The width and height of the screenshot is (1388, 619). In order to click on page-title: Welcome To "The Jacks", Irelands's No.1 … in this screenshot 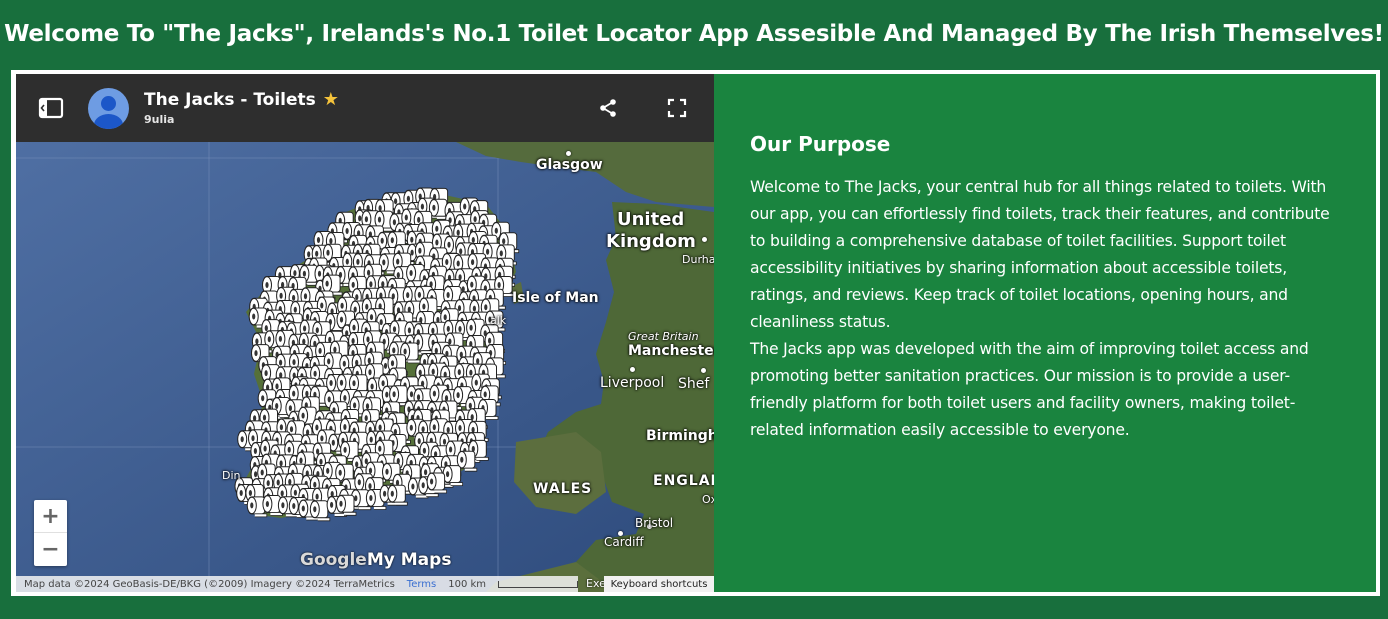, I will do `click(694, 34)`.